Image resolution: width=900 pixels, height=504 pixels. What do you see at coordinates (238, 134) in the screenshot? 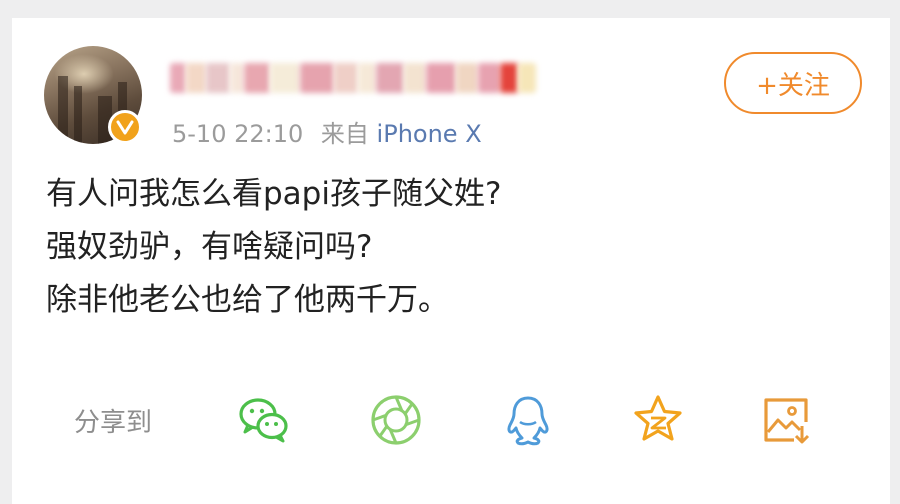
I see `post-time: 5-10 22:10` at bounding box center [238, 134].